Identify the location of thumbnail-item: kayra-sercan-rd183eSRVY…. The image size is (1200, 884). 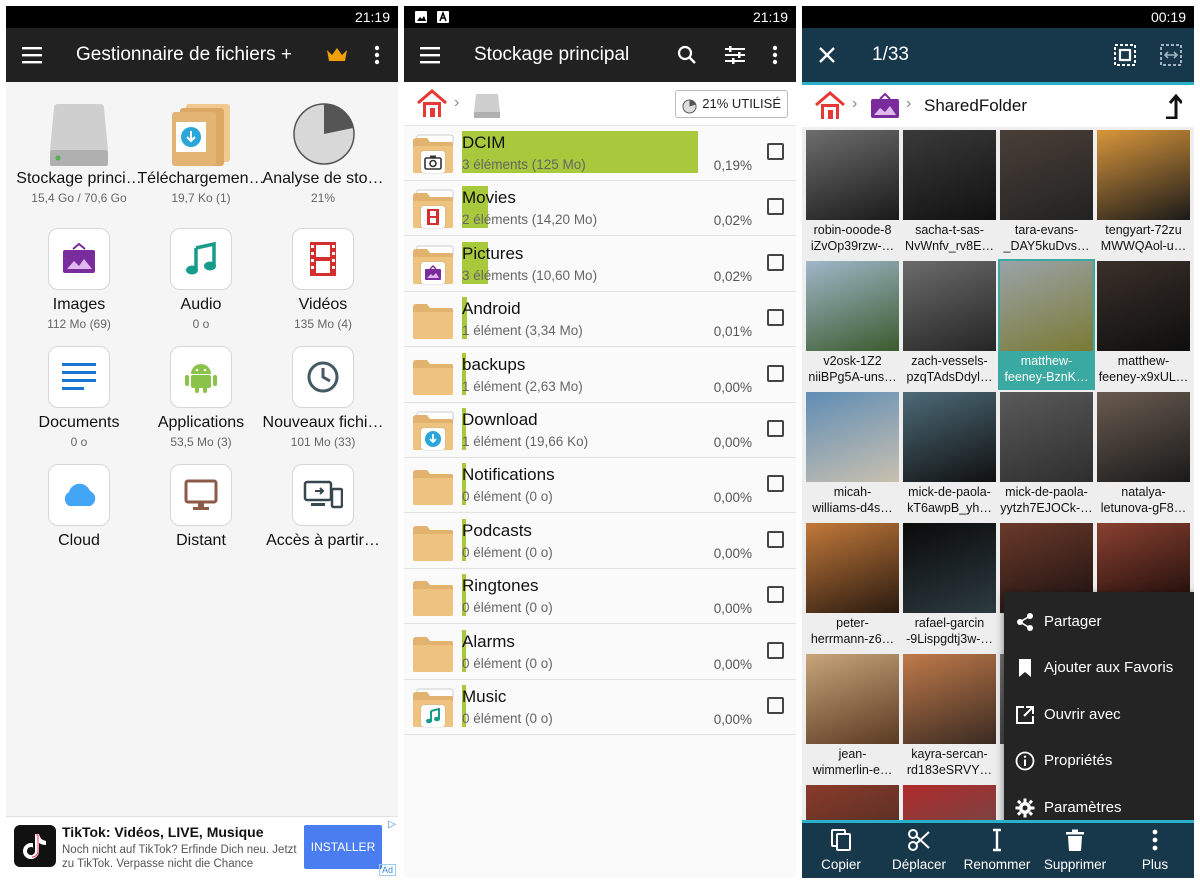
(949, 717).